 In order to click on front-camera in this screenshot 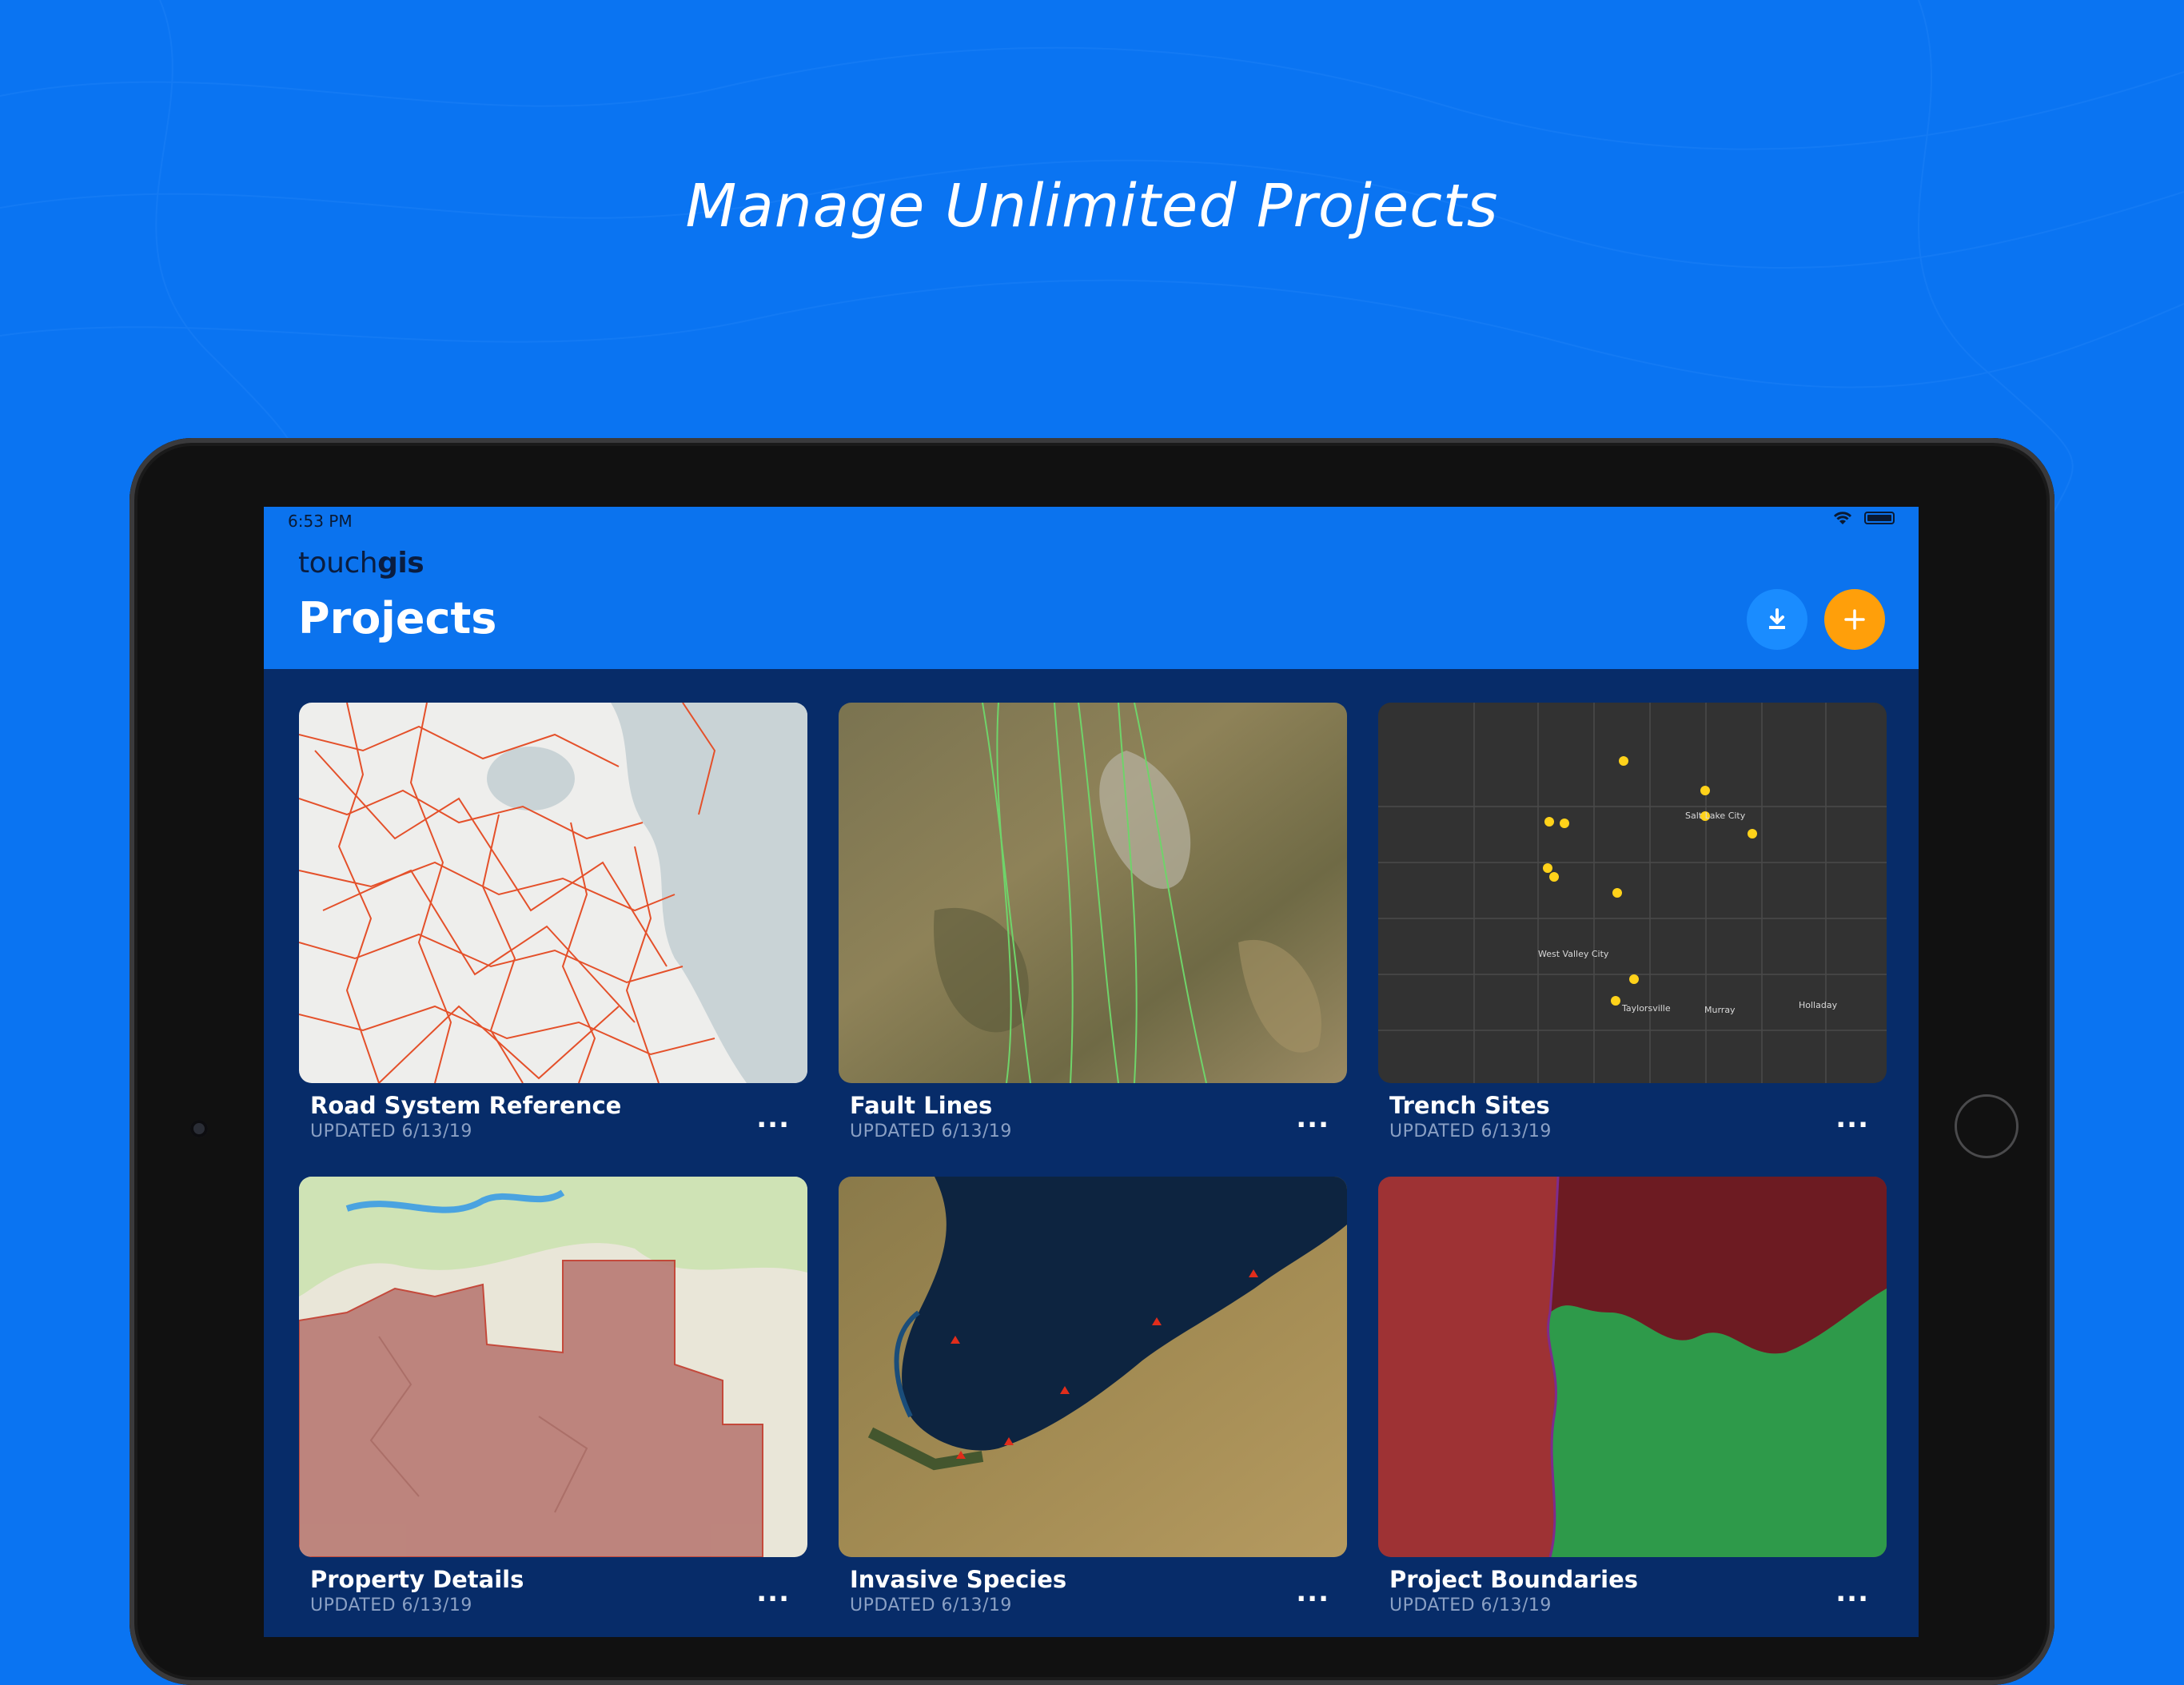, I will do `click(199, 1129)`.